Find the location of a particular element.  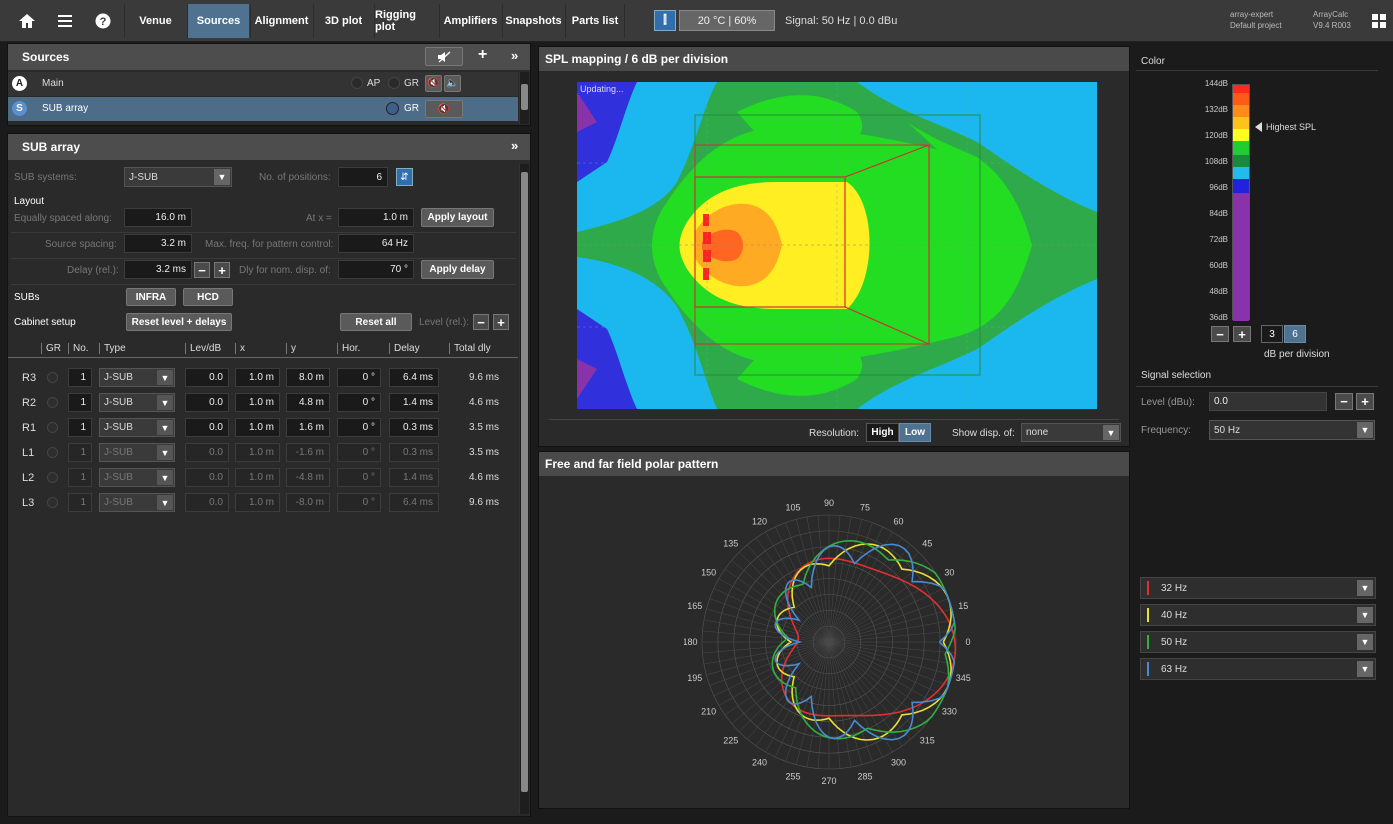

link-icon: ⇵ is located at coordinates (404, 177).